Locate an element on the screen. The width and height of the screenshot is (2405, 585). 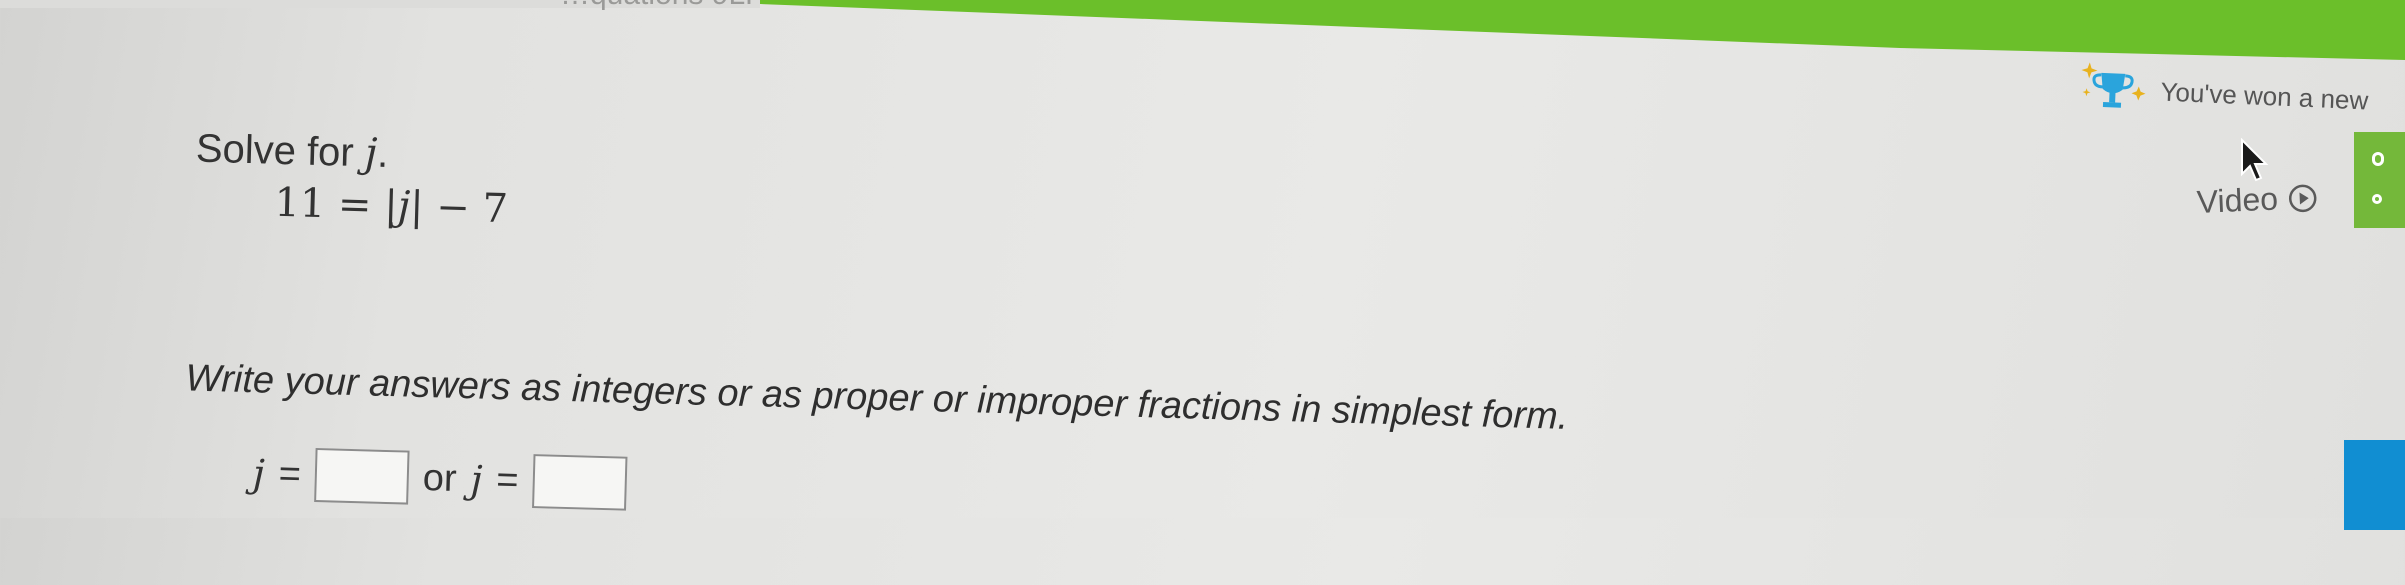
play-circle-icon is located at coordinates (2303, 198).